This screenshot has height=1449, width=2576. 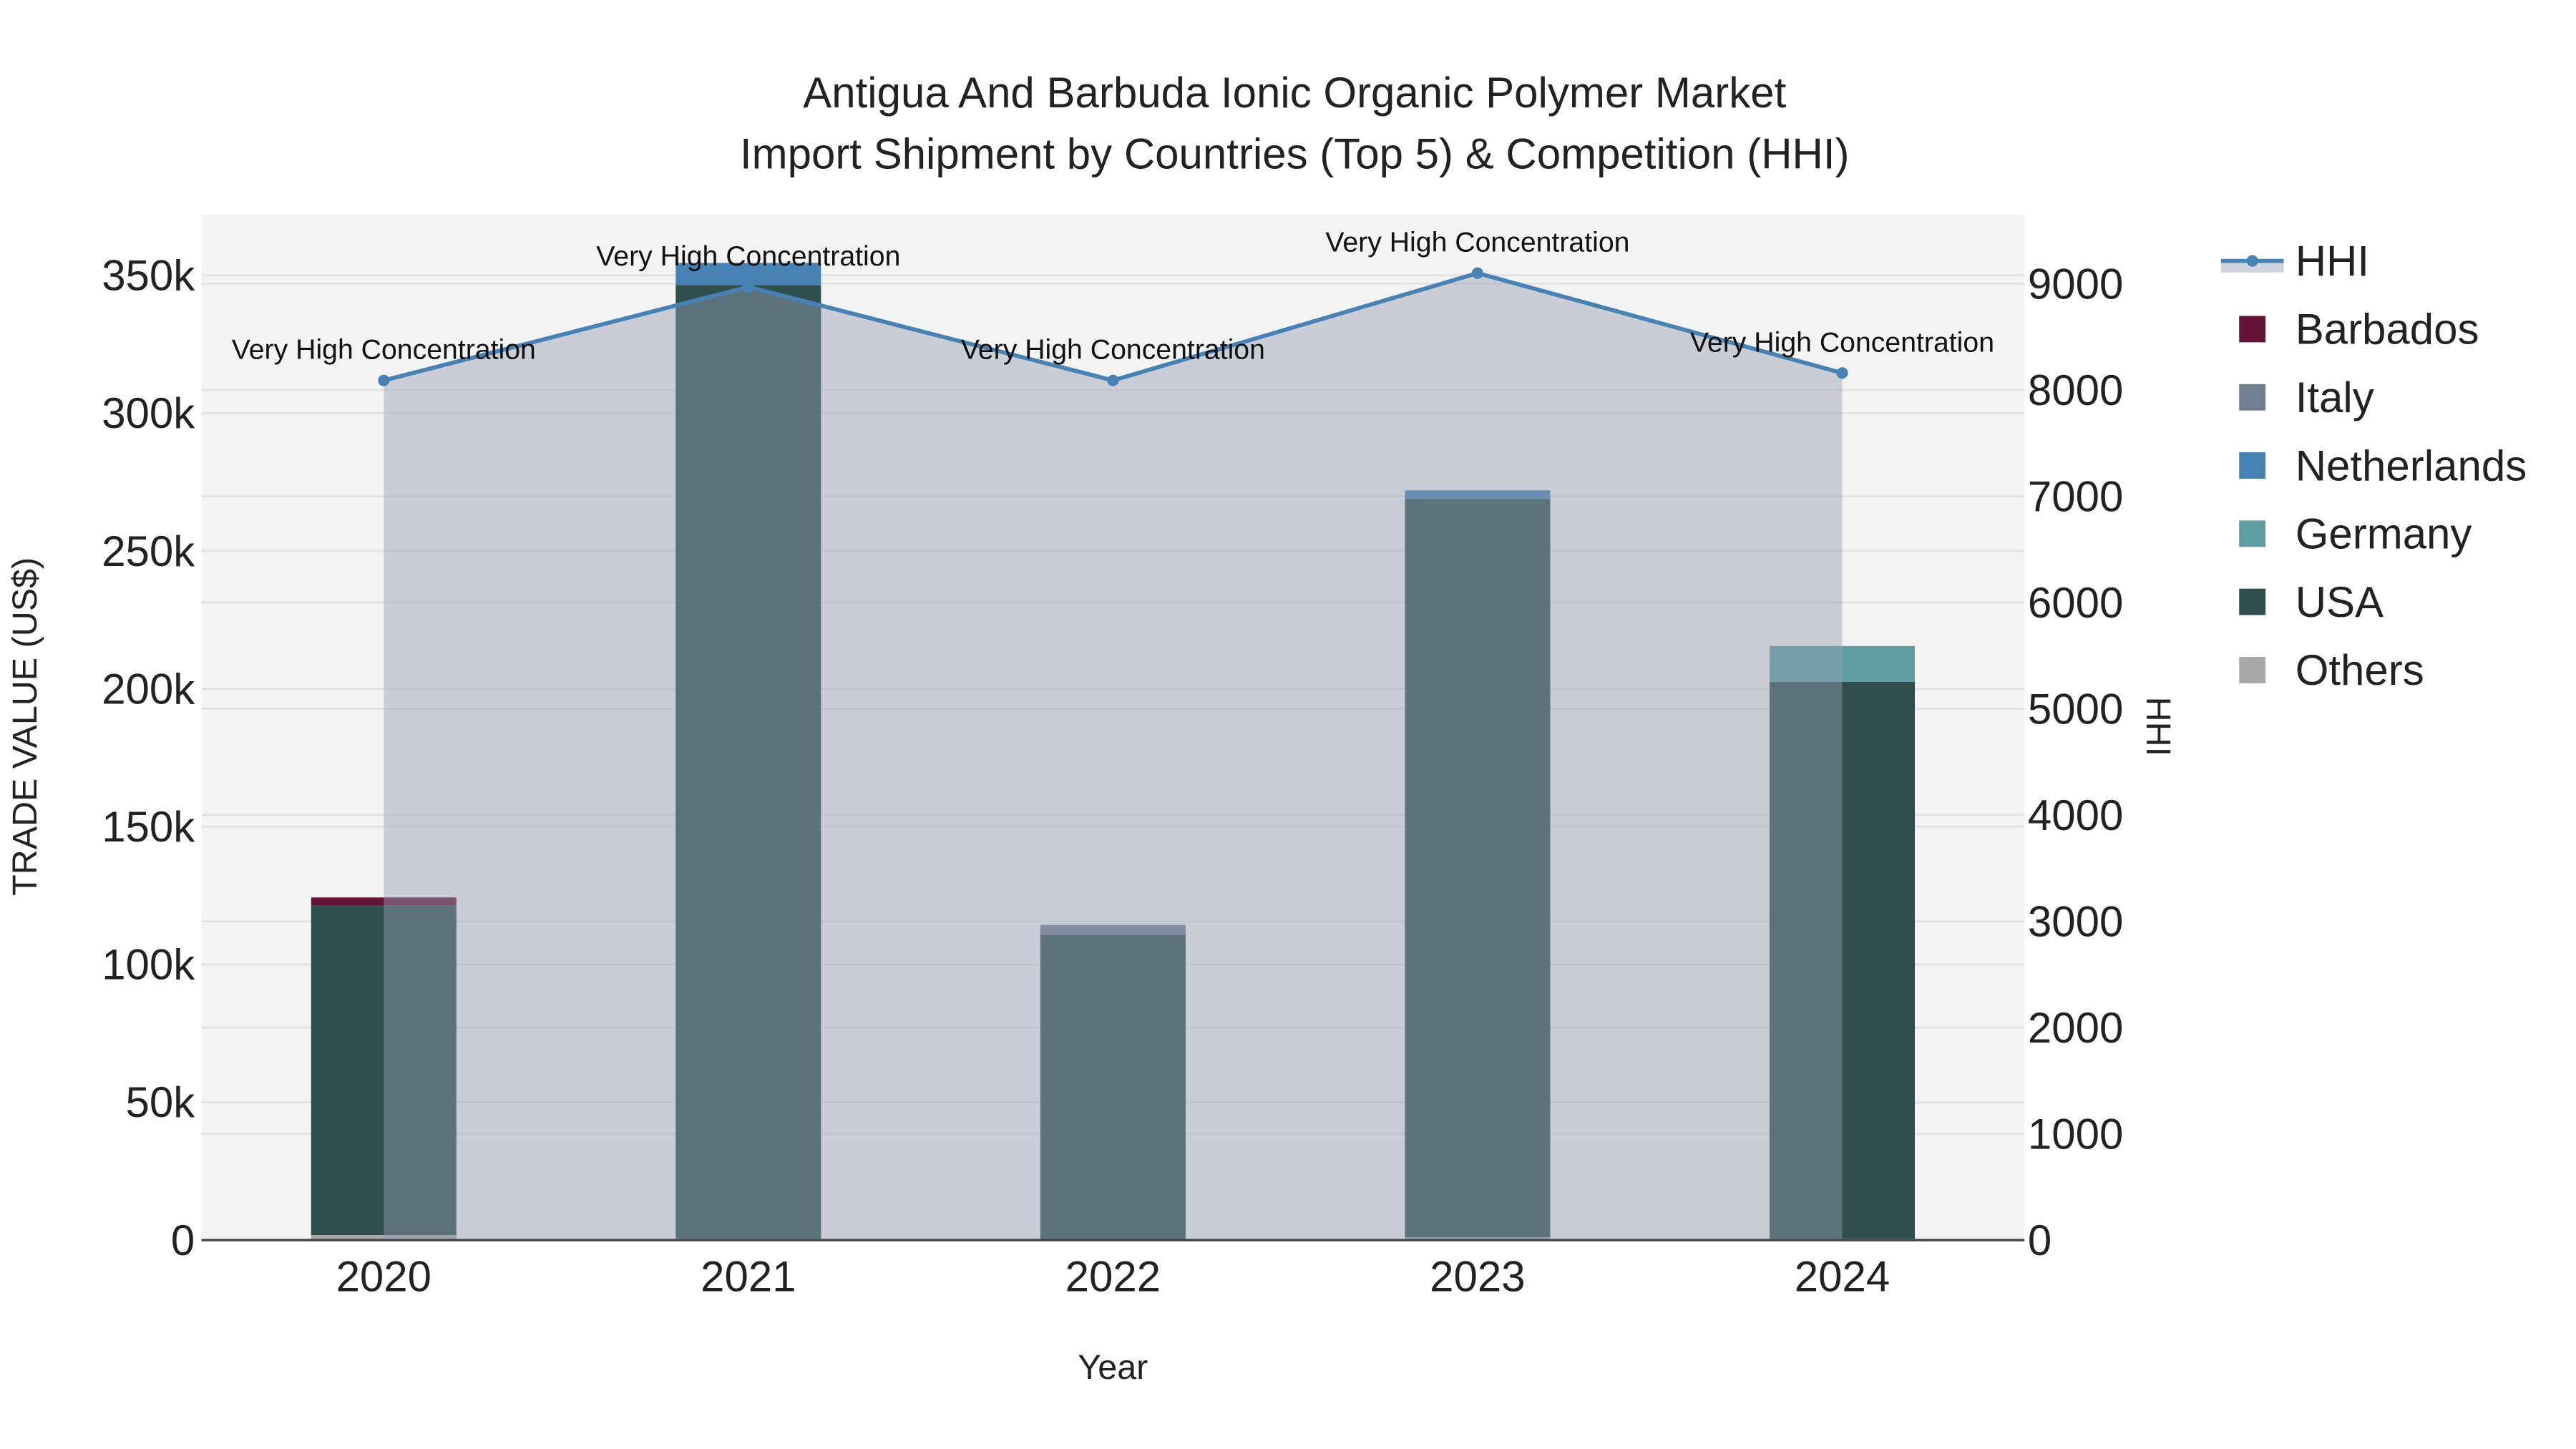 I want to click on x-tick-label: 2020, so click(x=383, y=1277).